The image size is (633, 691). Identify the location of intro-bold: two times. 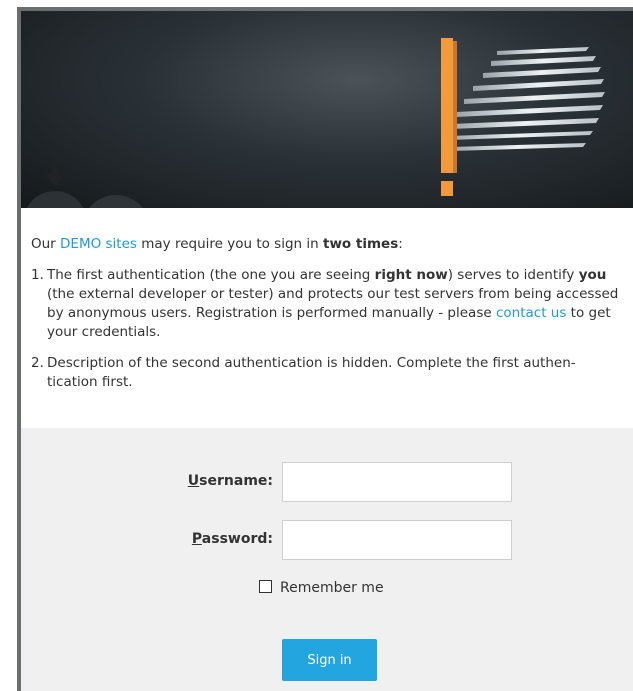
(360, 244).